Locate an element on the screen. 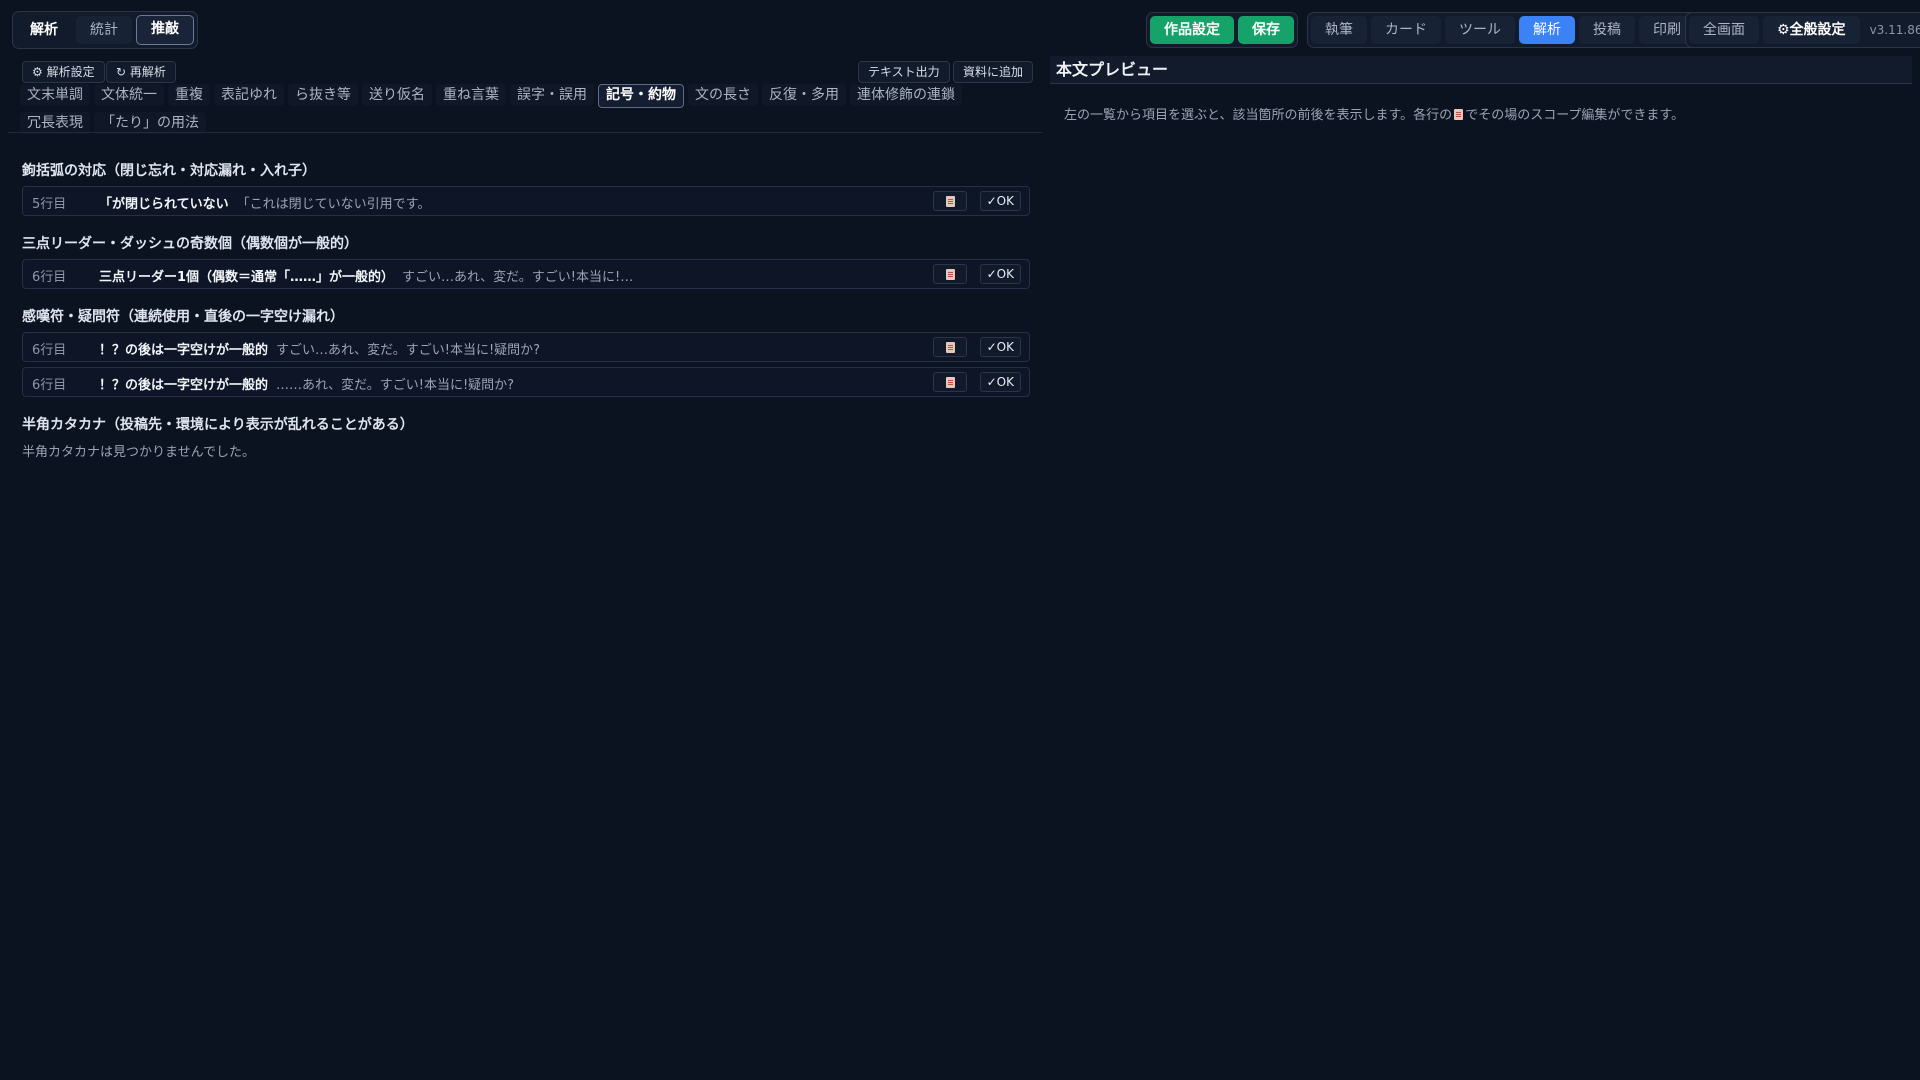 The image size is (1920, 1080). issue-row: 5行目 「が閉じられていない 「これは閉じていない引用です。 ✓OK is located at coordinates (526, 201).